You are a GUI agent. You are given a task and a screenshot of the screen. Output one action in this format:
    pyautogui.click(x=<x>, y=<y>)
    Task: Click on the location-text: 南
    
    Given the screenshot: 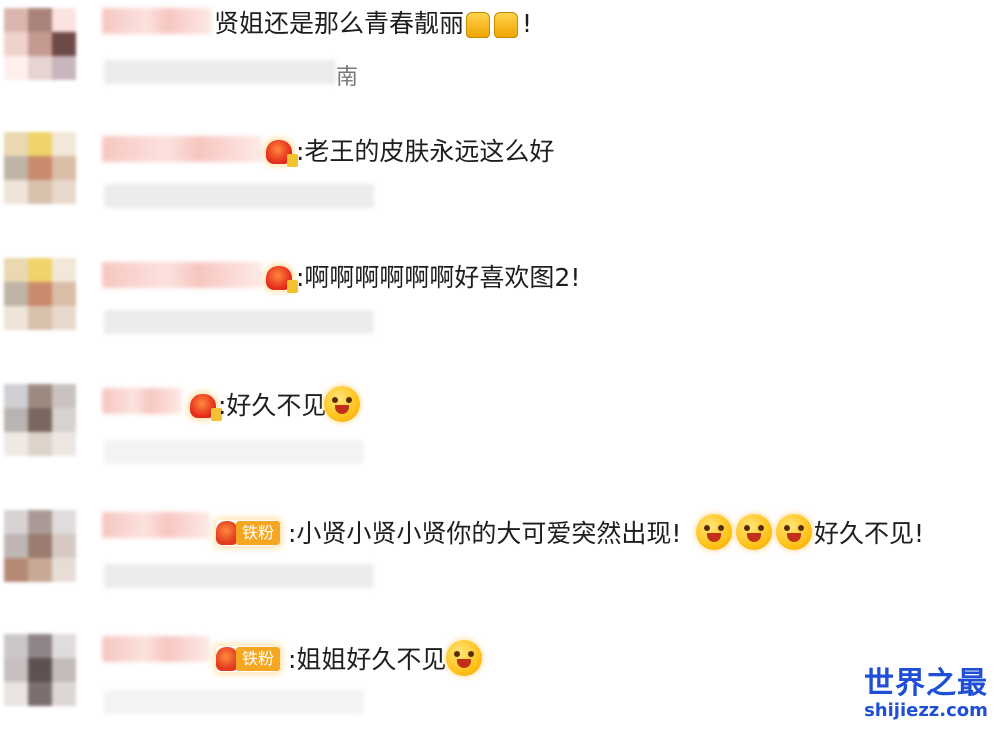 What is the action you would take?
    pyautogui.click(x=347, y=77)
    